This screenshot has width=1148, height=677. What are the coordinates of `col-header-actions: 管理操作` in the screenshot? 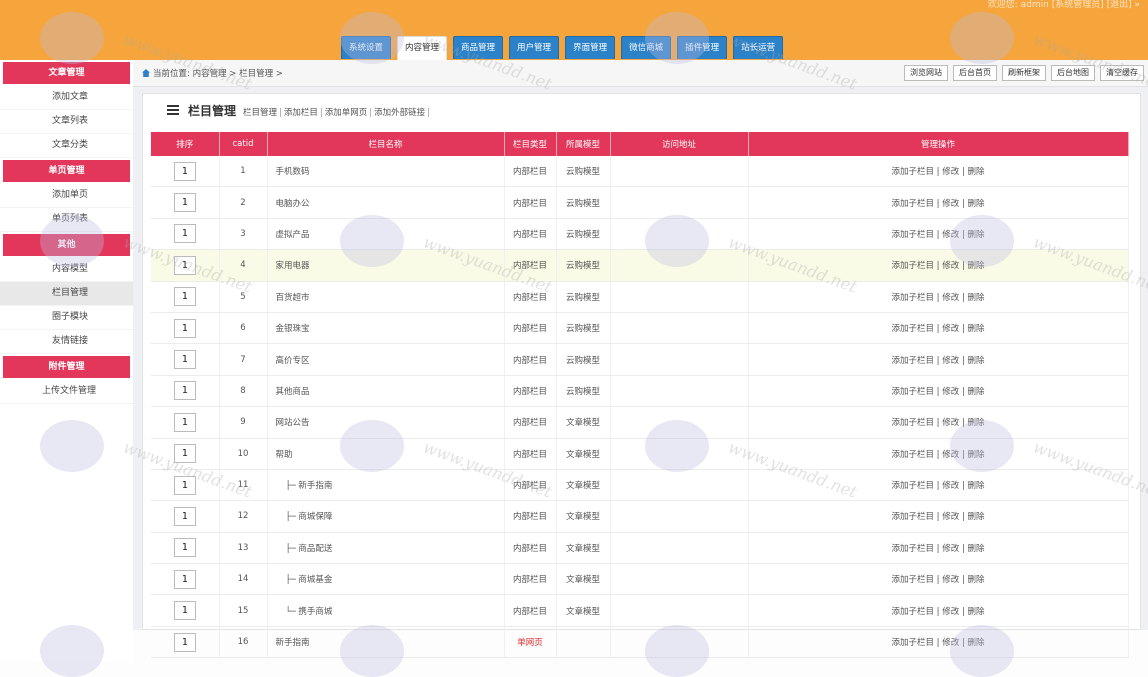 It's located at (938, 144).